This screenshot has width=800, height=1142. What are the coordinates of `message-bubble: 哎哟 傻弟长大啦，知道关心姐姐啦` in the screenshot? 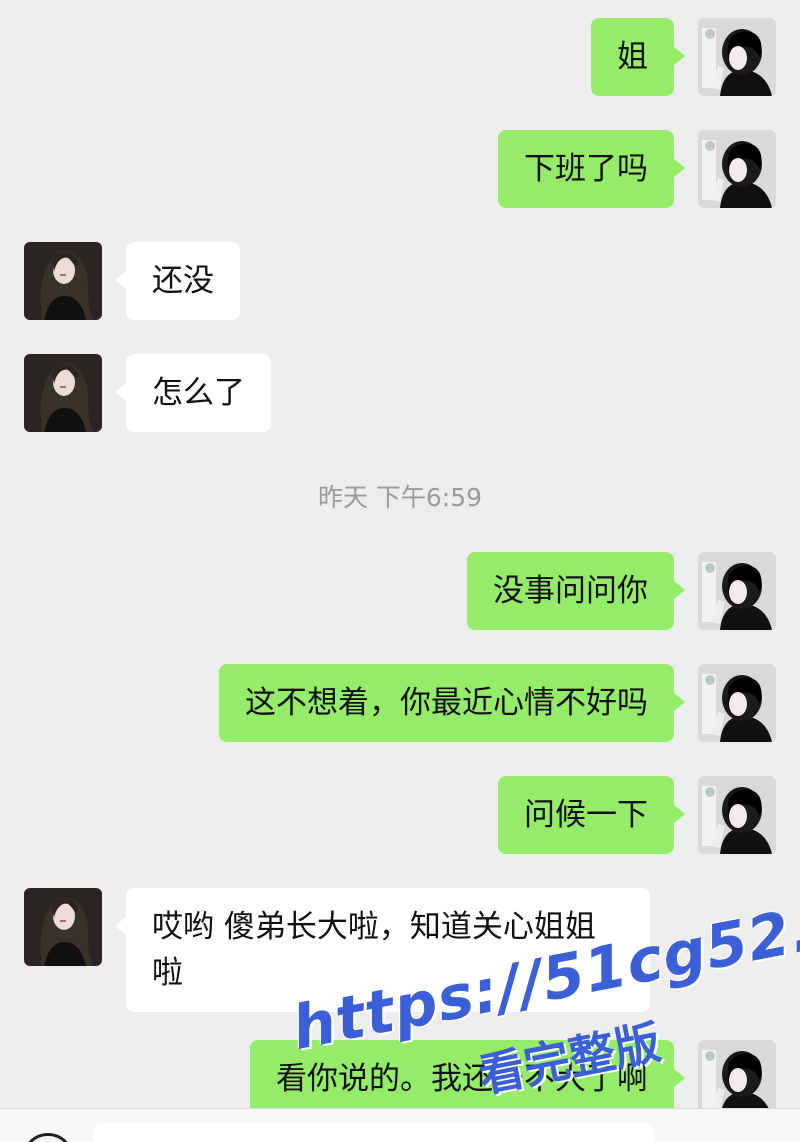 It's located at (382, 950).